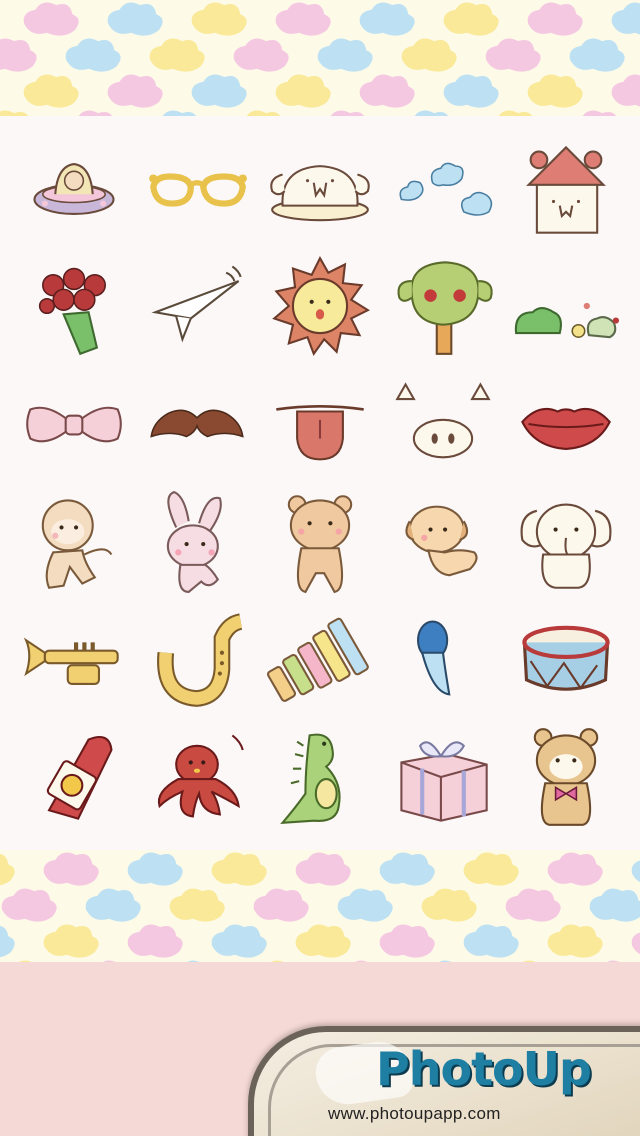 This screenshot has height=1136, width=640. What do you see at coordinates (443, 424) in the screenshot?
I see `pig-nose-sticker` at bounding box center [443, 424].